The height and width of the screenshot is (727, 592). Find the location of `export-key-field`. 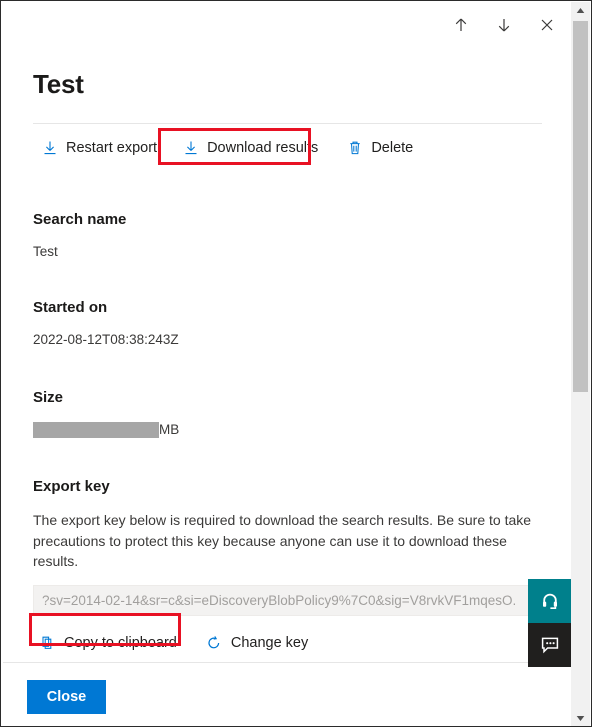

export-key-field is located at coordinates (287, 600).